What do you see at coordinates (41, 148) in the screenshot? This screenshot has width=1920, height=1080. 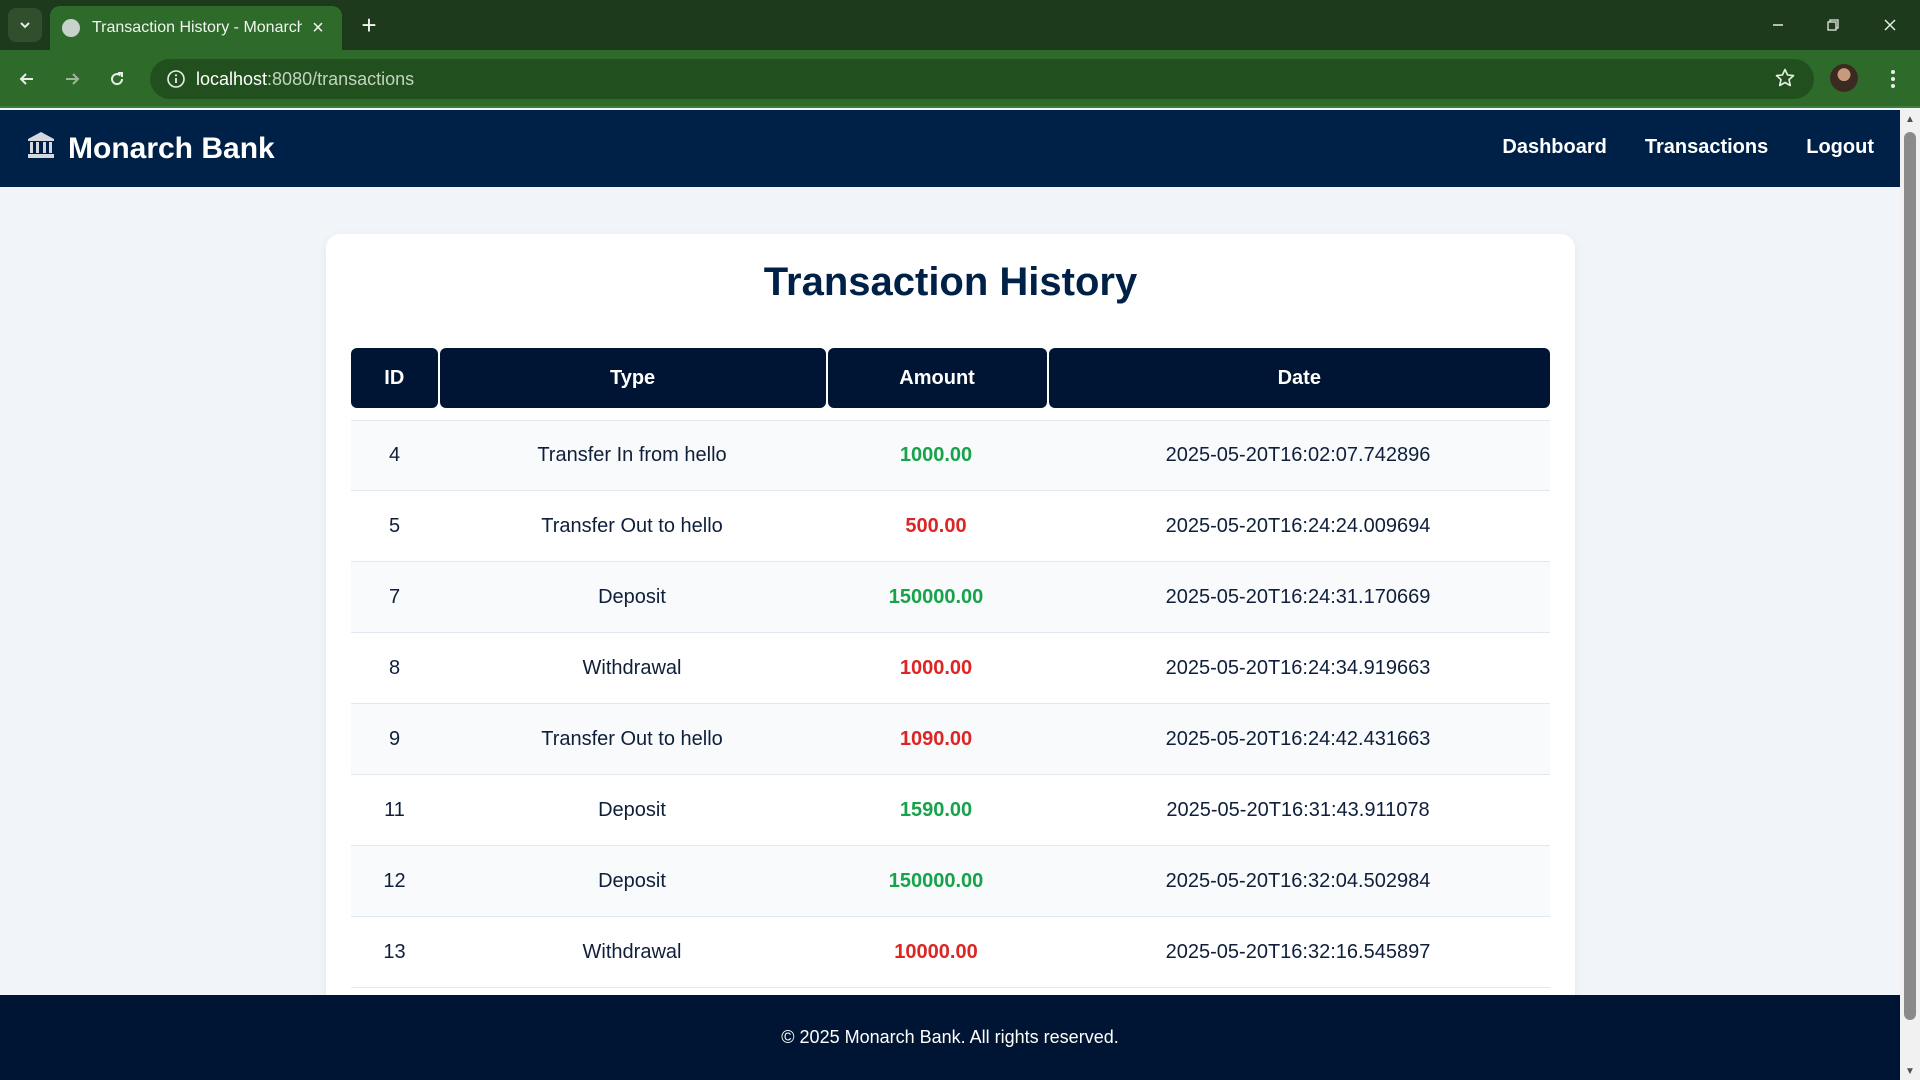 I see `bank-icon` at bounding box center [41, 148].